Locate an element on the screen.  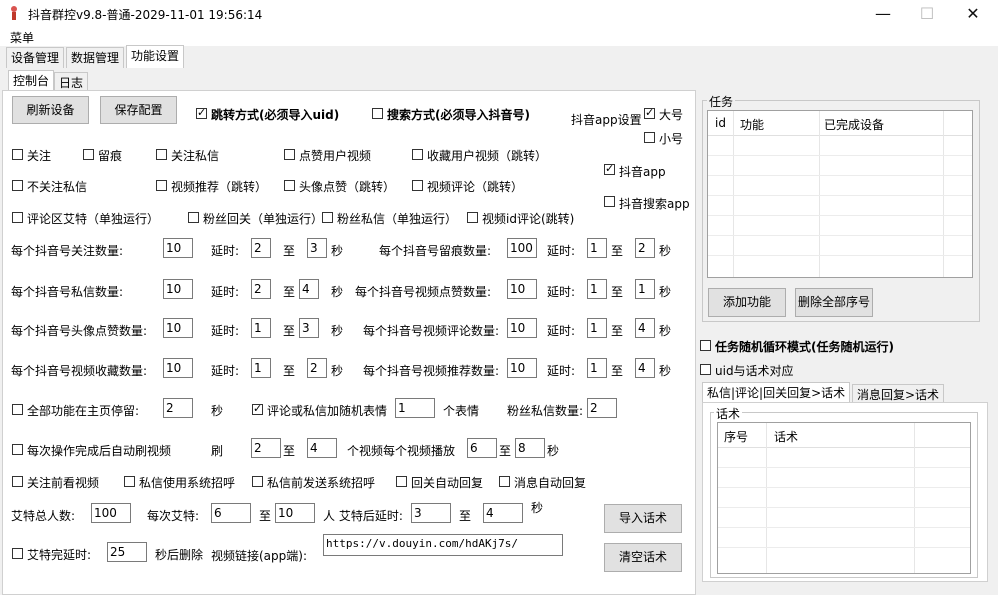
play-max-input: 8 is located at coordinates (530, 448).